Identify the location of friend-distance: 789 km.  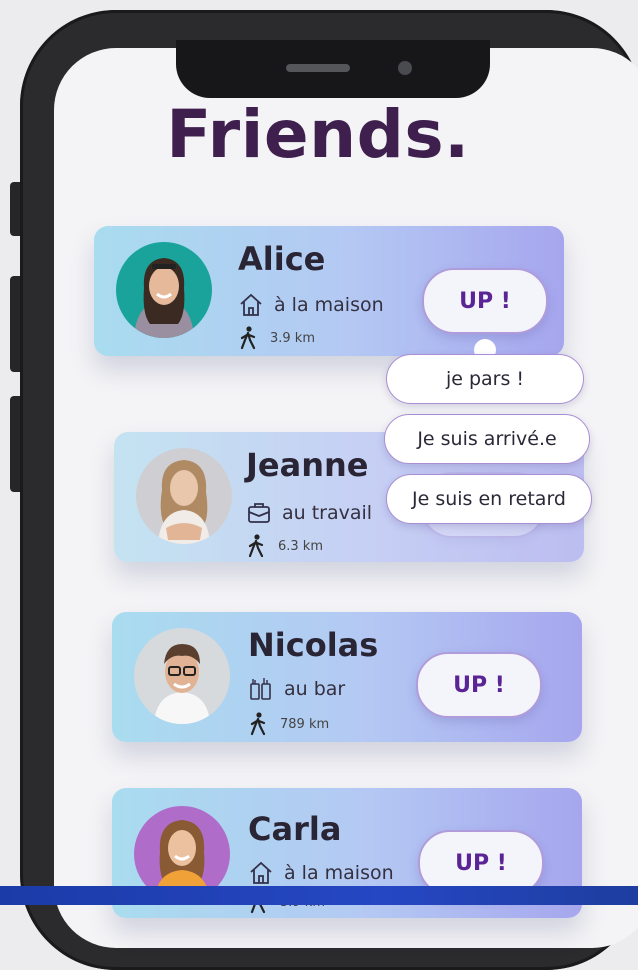
(288, 724).